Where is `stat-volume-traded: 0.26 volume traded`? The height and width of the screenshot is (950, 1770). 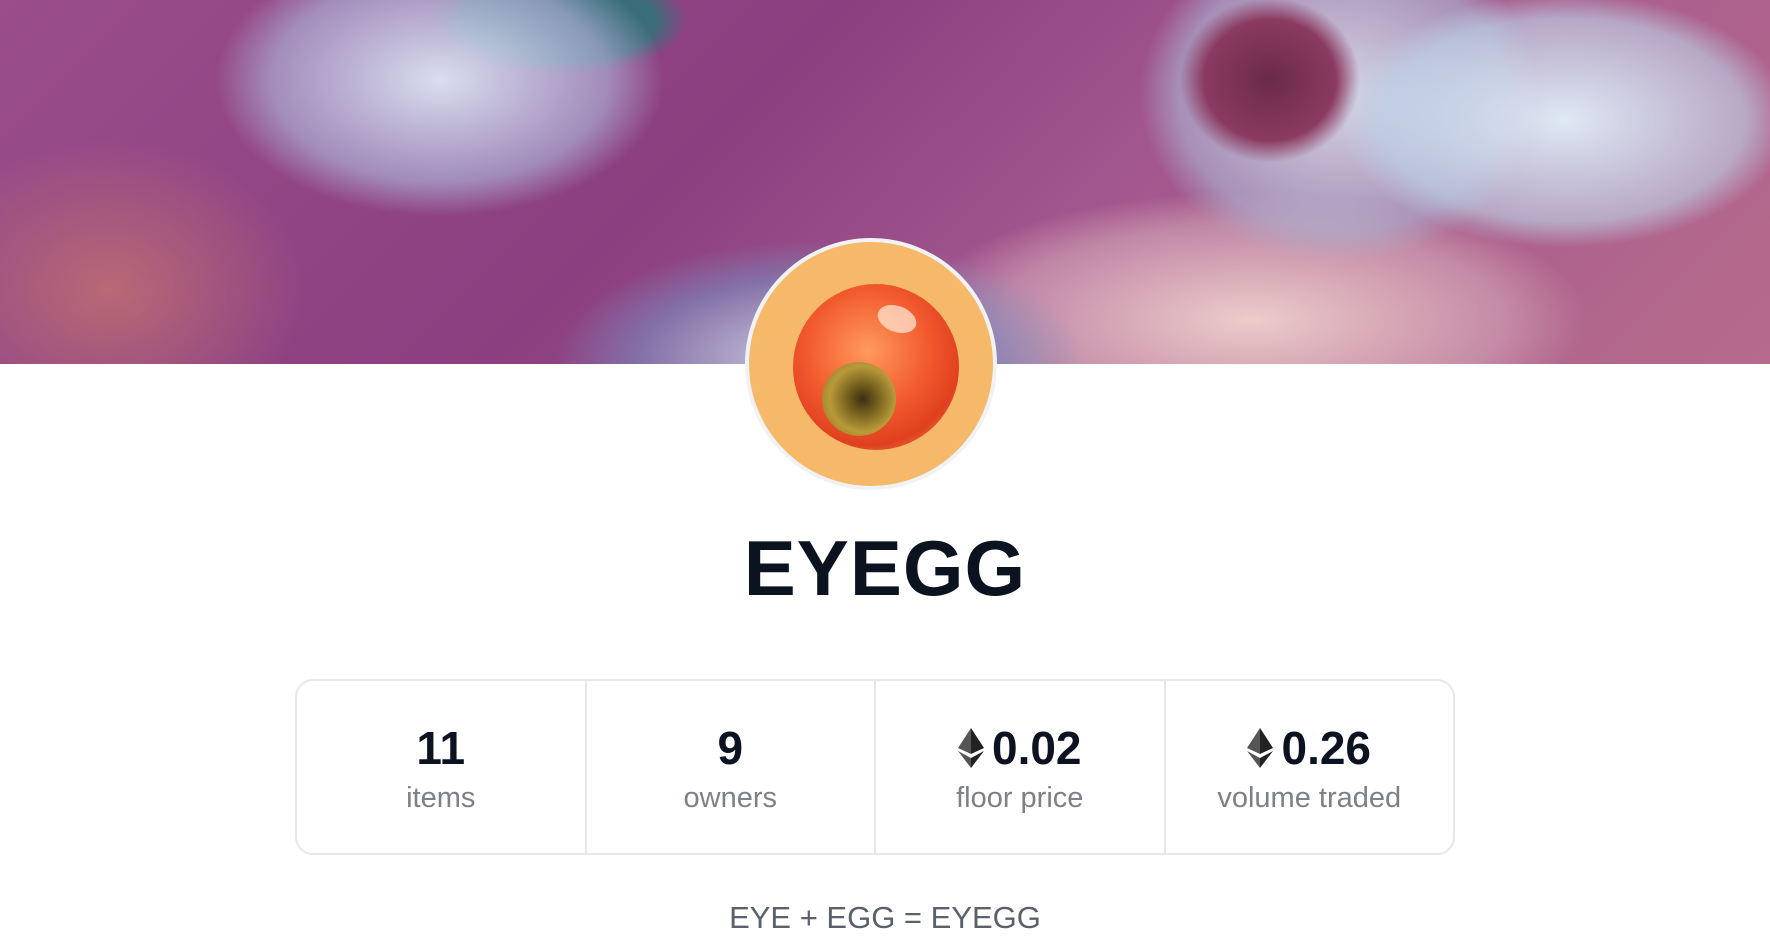 stat-volume-traded: 0.26 volume traded is located at coordinates (1310, 767).